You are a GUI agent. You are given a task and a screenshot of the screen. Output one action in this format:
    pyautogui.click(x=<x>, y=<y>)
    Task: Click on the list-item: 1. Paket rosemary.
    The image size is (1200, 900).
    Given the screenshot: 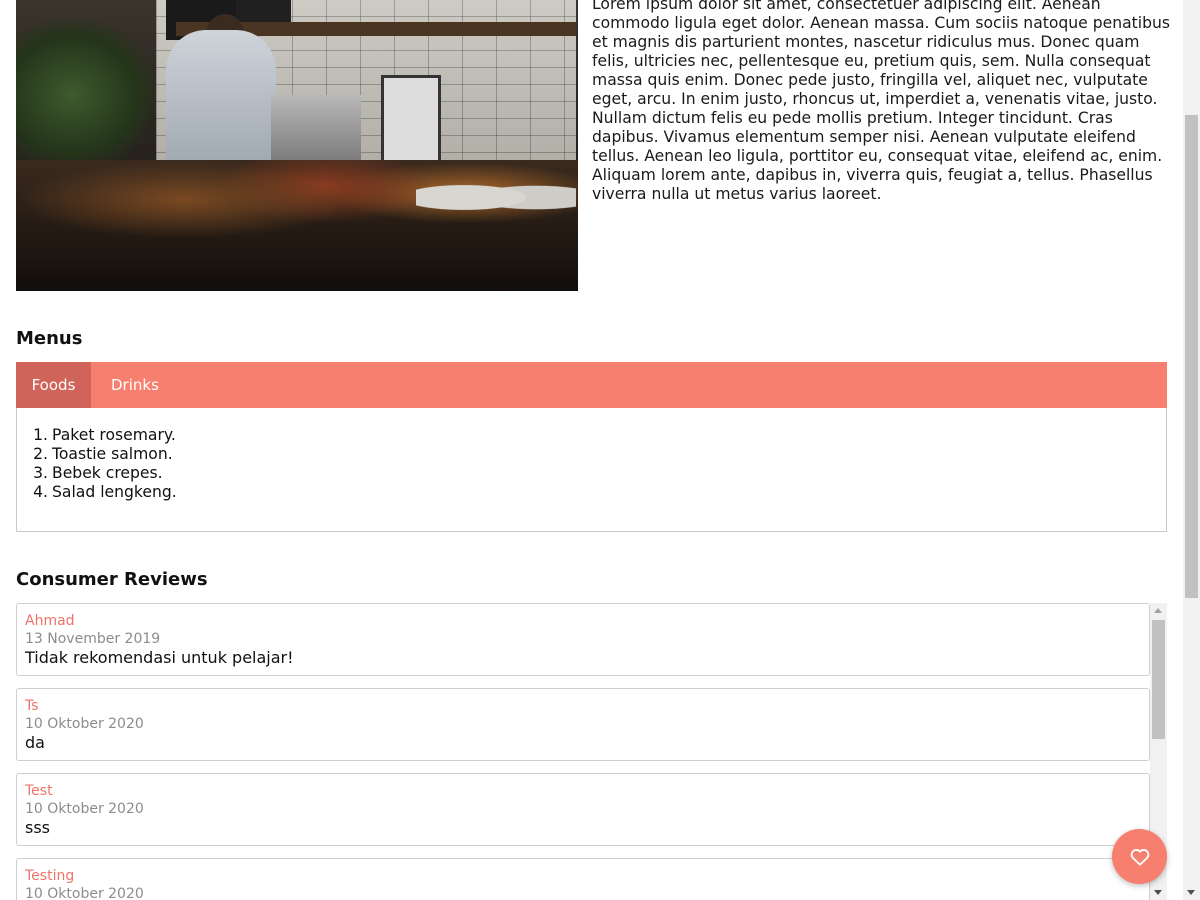 What is the action you would take?
    pyautogui.click(x=104, y=435)
    